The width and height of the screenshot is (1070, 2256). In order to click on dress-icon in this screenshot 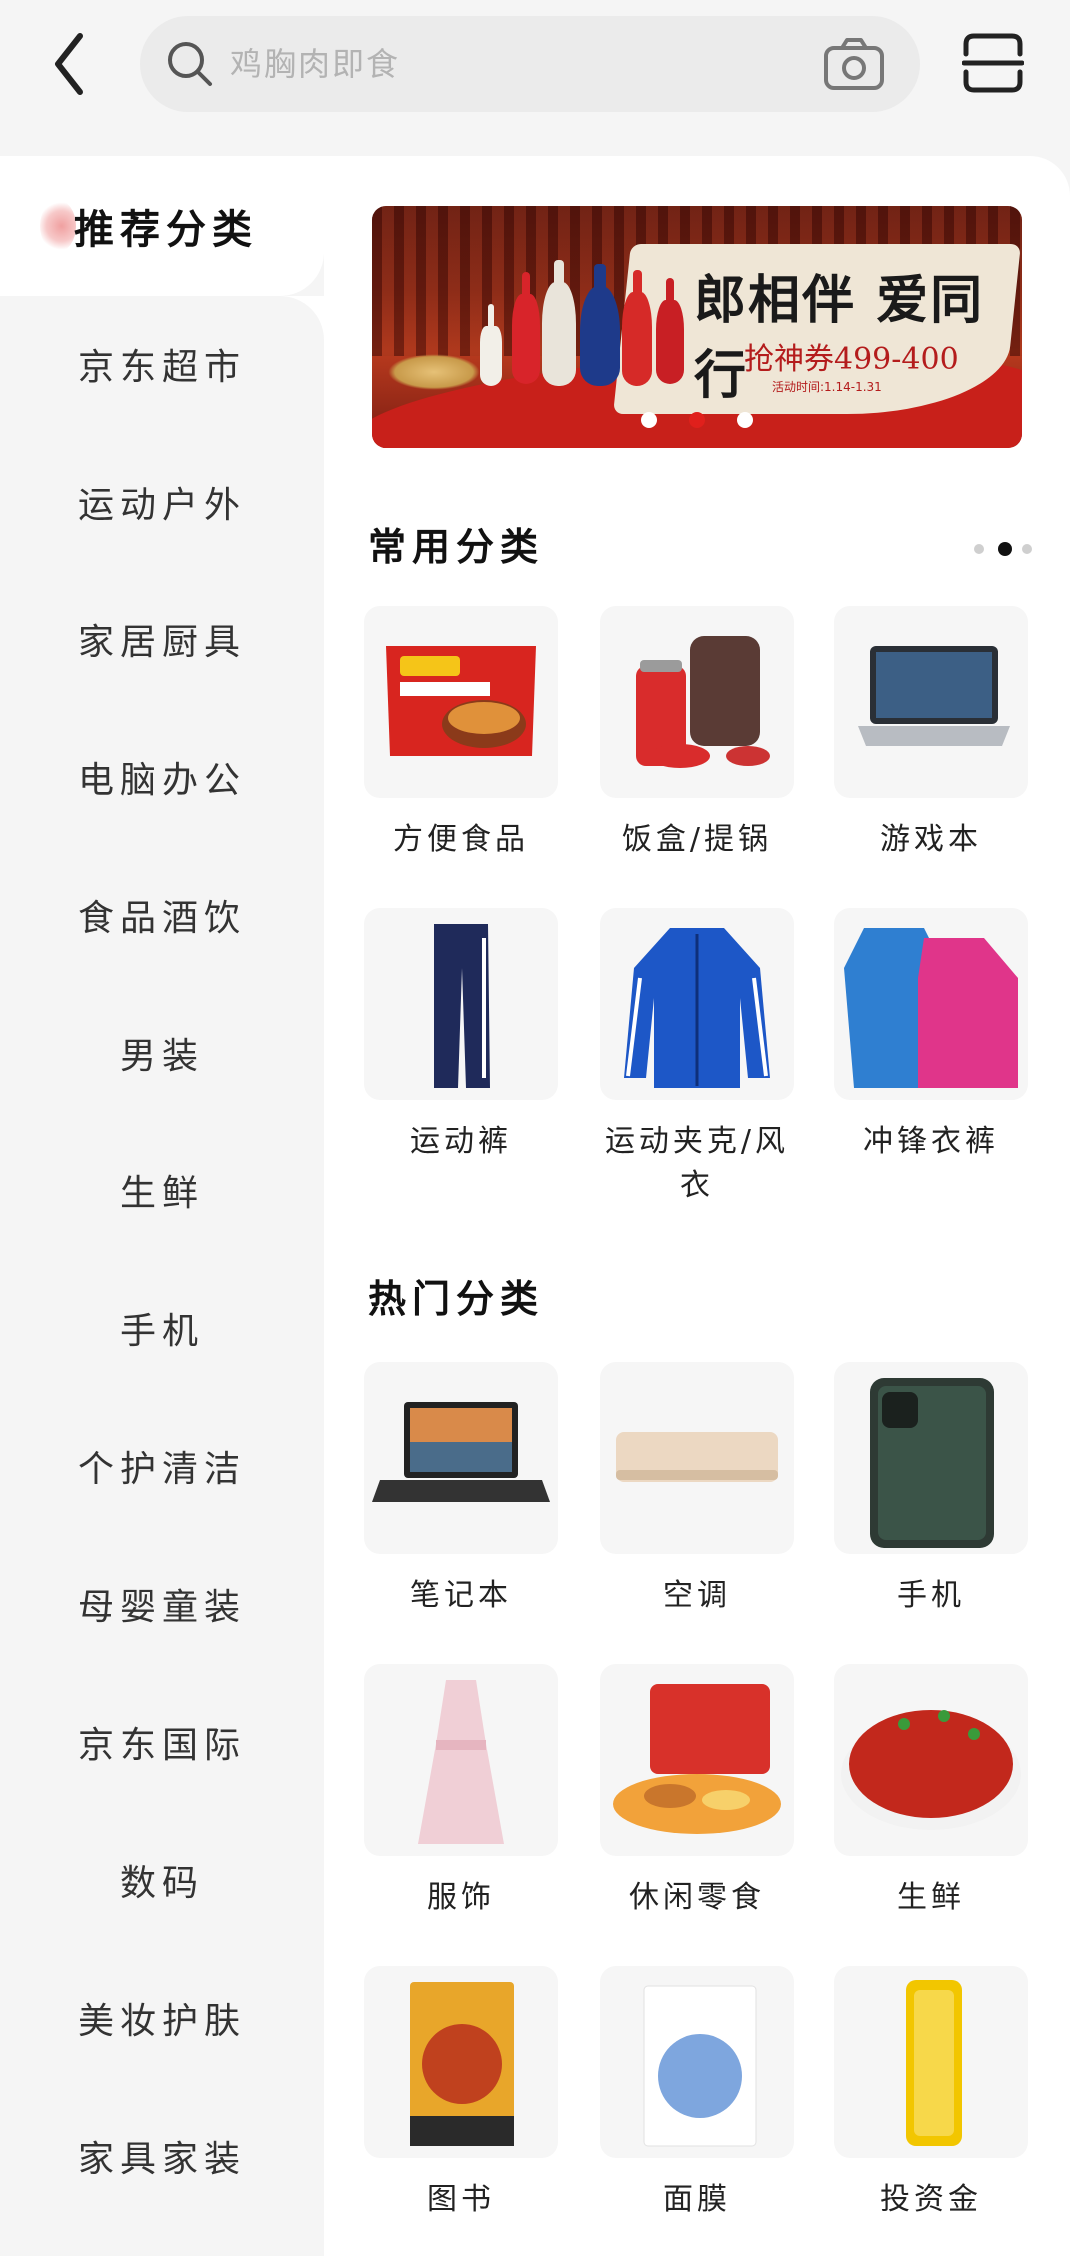, I will do `click(461, 1762)`.